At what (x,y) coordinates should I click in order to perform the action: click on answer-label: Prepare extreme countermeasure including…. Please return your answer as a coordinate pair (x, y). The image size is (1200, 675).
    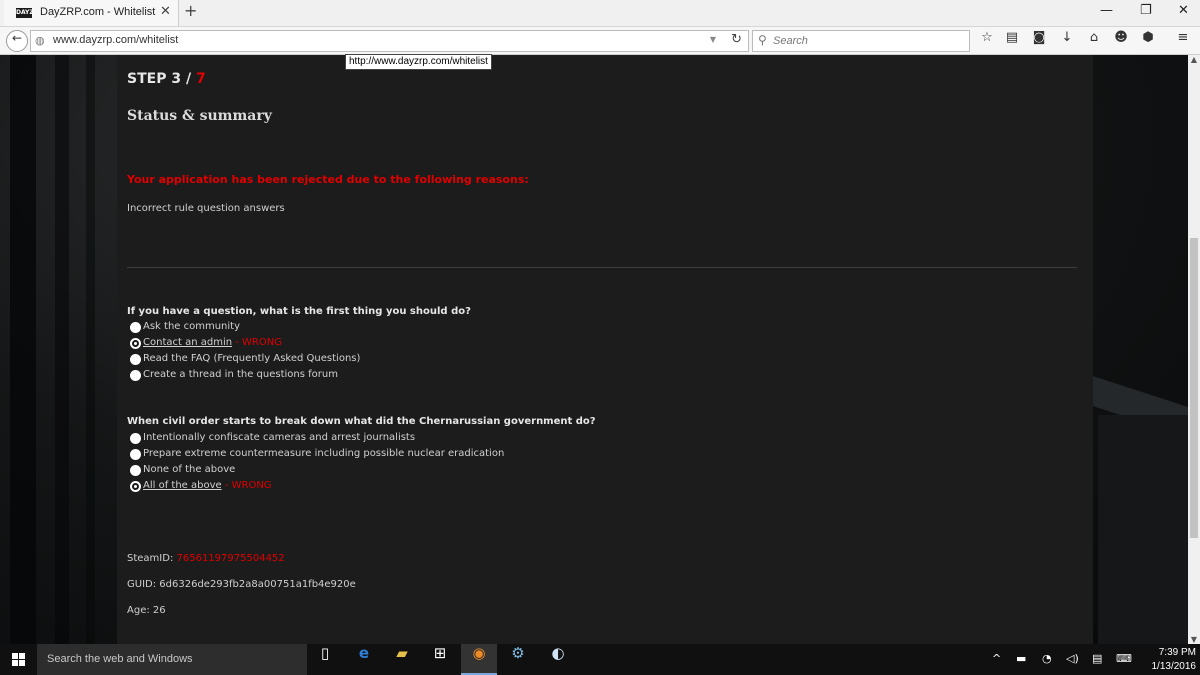
    Looking at the image, I should click on (324, 453).